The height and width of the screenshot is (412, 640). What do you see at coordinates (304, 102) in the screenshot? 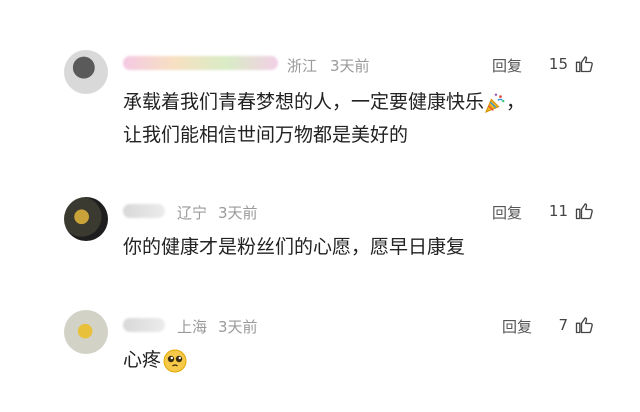
I see `comment-line: 承载着我们青春梦想的人，一定要健康快乐` at bounding box center [304, 102].